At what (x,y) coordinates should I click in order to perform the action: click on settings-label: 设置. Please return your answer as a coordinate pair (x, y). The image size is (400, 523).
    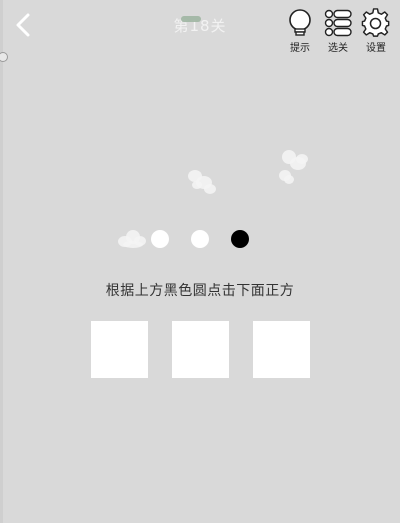
    Looking at the image, I should click on (376, 48).